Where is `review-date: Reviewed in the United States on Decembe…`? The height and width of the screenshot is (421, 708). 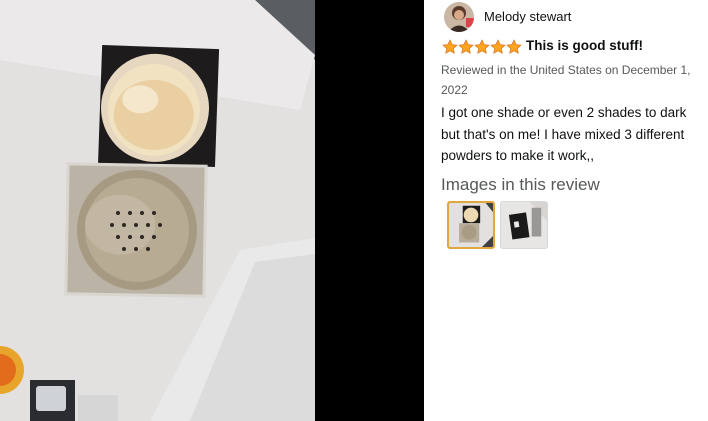 review-date: Reviewed in the United States on Decembe… is located at coordinates (566, 80).